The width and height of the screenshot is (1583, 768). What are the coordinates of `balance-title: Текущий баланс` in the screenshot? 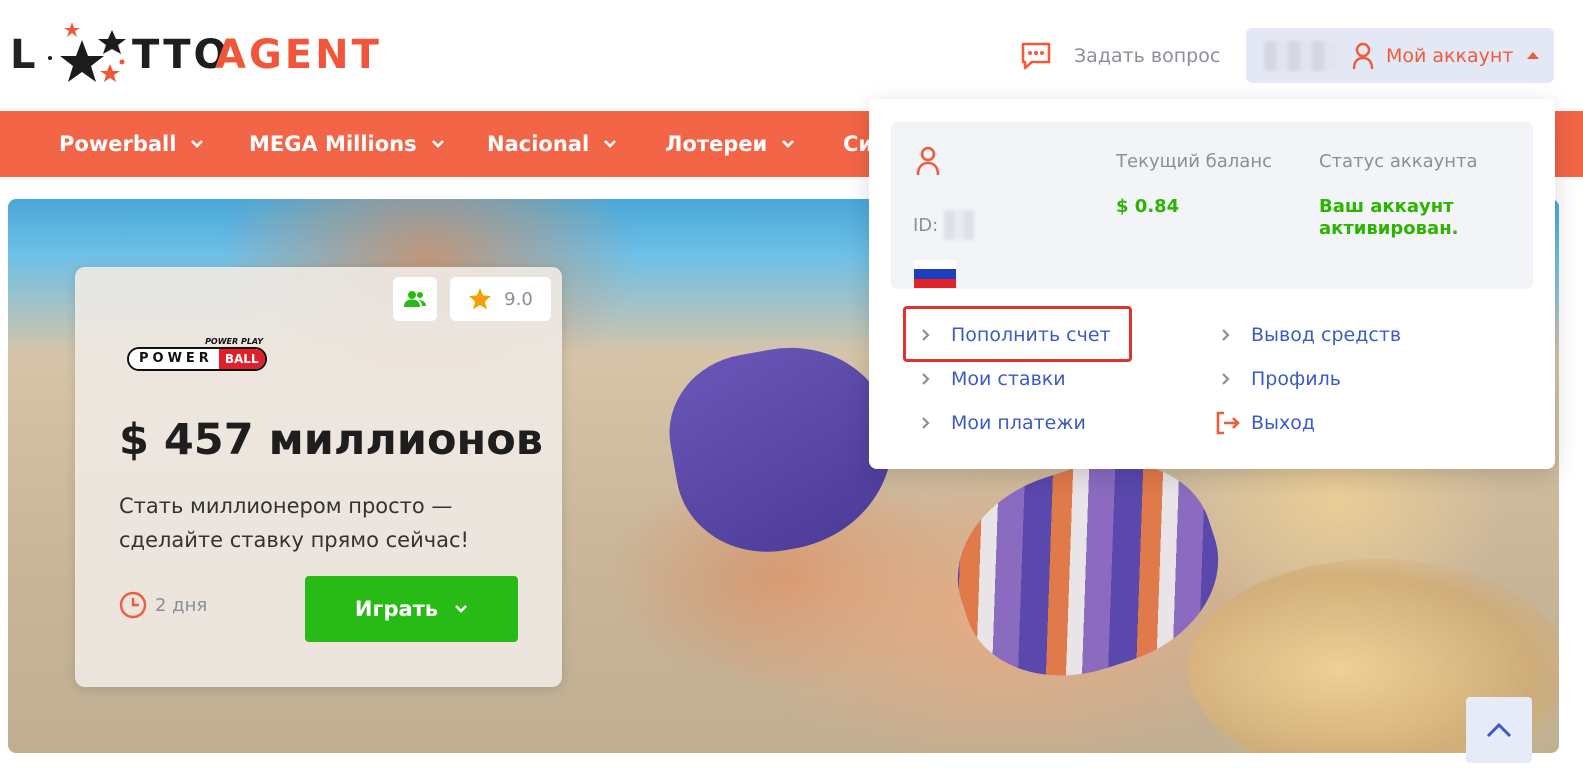 It's located at (1194, 161).